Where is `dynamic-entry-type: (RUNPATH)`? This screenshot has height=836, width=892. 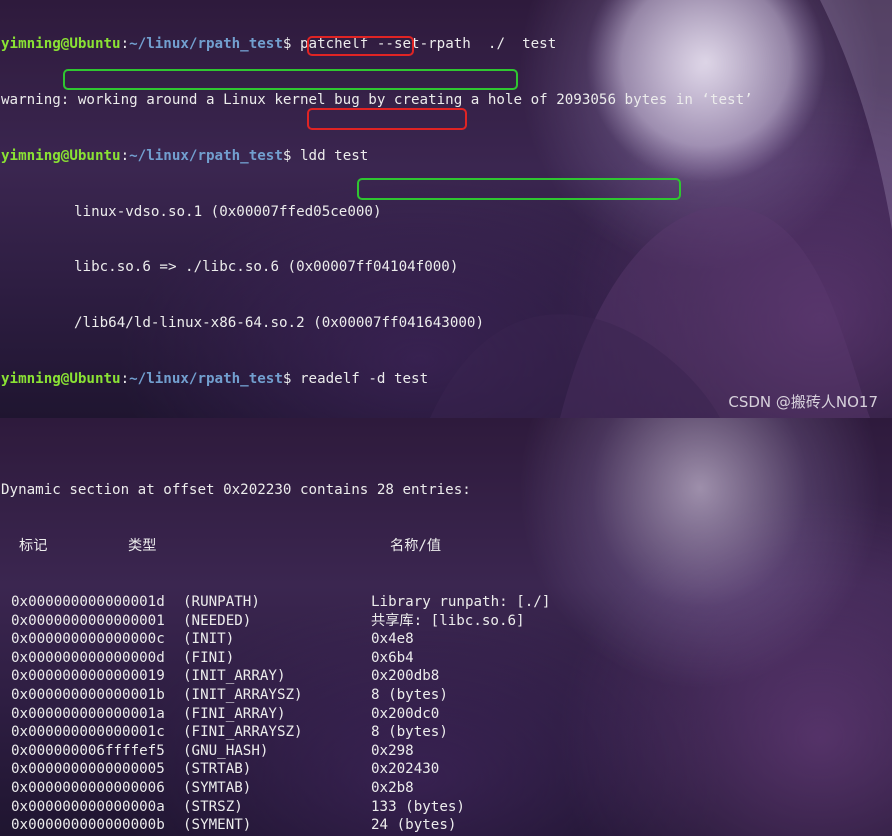 dynamic-entry-type: (RUNPATH) is located at coordinates (221, 602).